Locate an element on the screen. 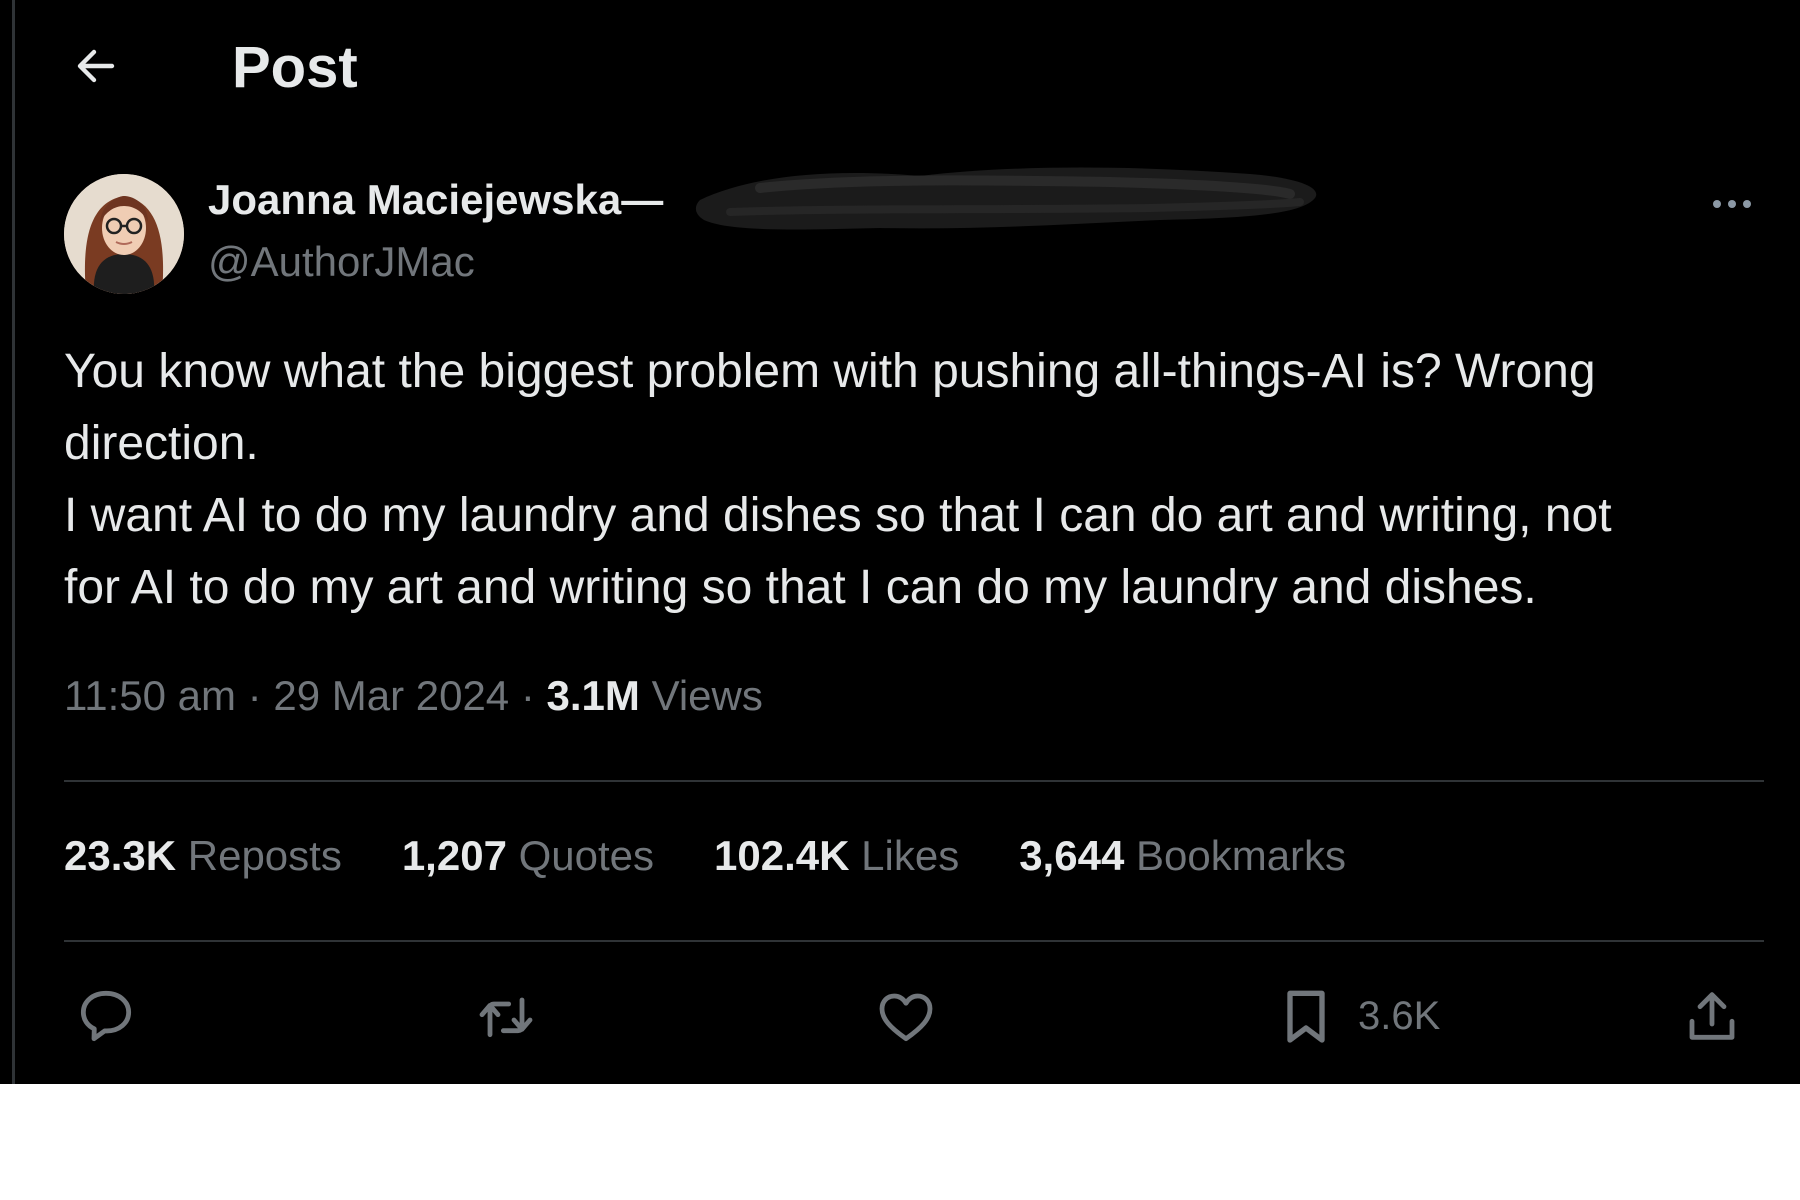 The image size is (1800, 1200). back-button is located at coordinates (96, 66).